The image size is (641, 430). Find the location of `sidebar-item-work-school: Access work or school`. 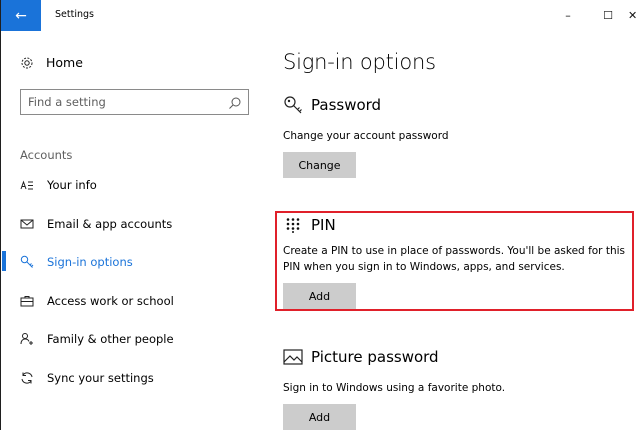

sidebar-item-work-school: Access work or school is located at coordinates (97, 301).